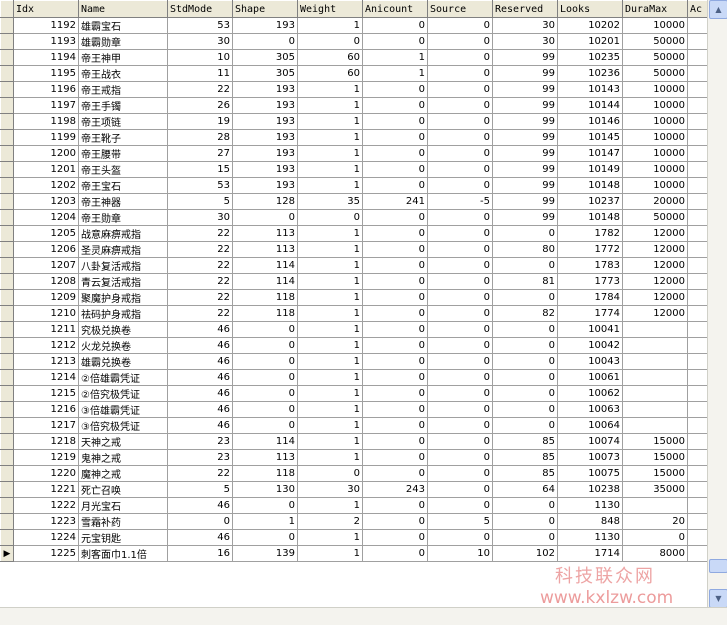 The height and width of the screenshot is (625, 727). I want to click on table-row: 1203 帝王神器 5 128 35 241 -5 99 10237 20000, so click(353, 201).